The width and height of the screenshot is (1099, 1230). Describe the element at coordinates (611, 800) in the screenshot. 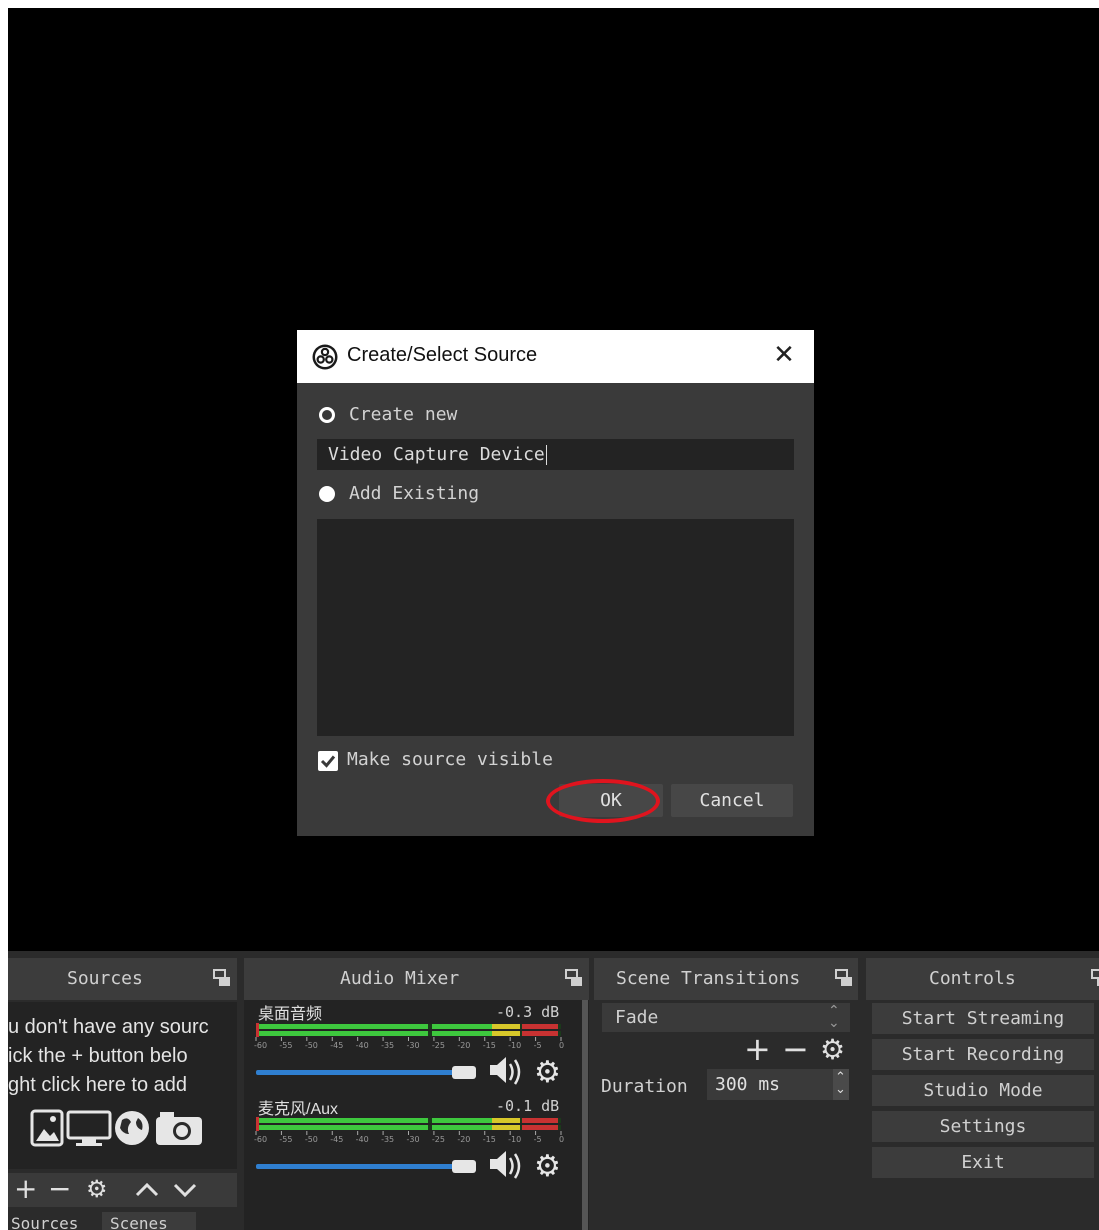

I see `ok-button: OK` at that location.